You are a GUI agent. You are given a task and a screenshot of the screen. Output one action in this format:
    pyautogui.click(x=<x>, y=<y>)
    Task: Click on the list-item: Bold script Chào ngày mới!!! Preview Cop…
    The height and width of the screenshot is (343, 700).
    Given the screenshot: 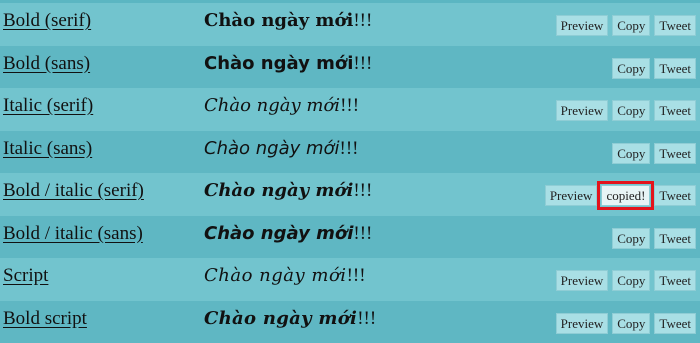 What is the action you would take?
    pyautogui.click(x=350, y=322)
    